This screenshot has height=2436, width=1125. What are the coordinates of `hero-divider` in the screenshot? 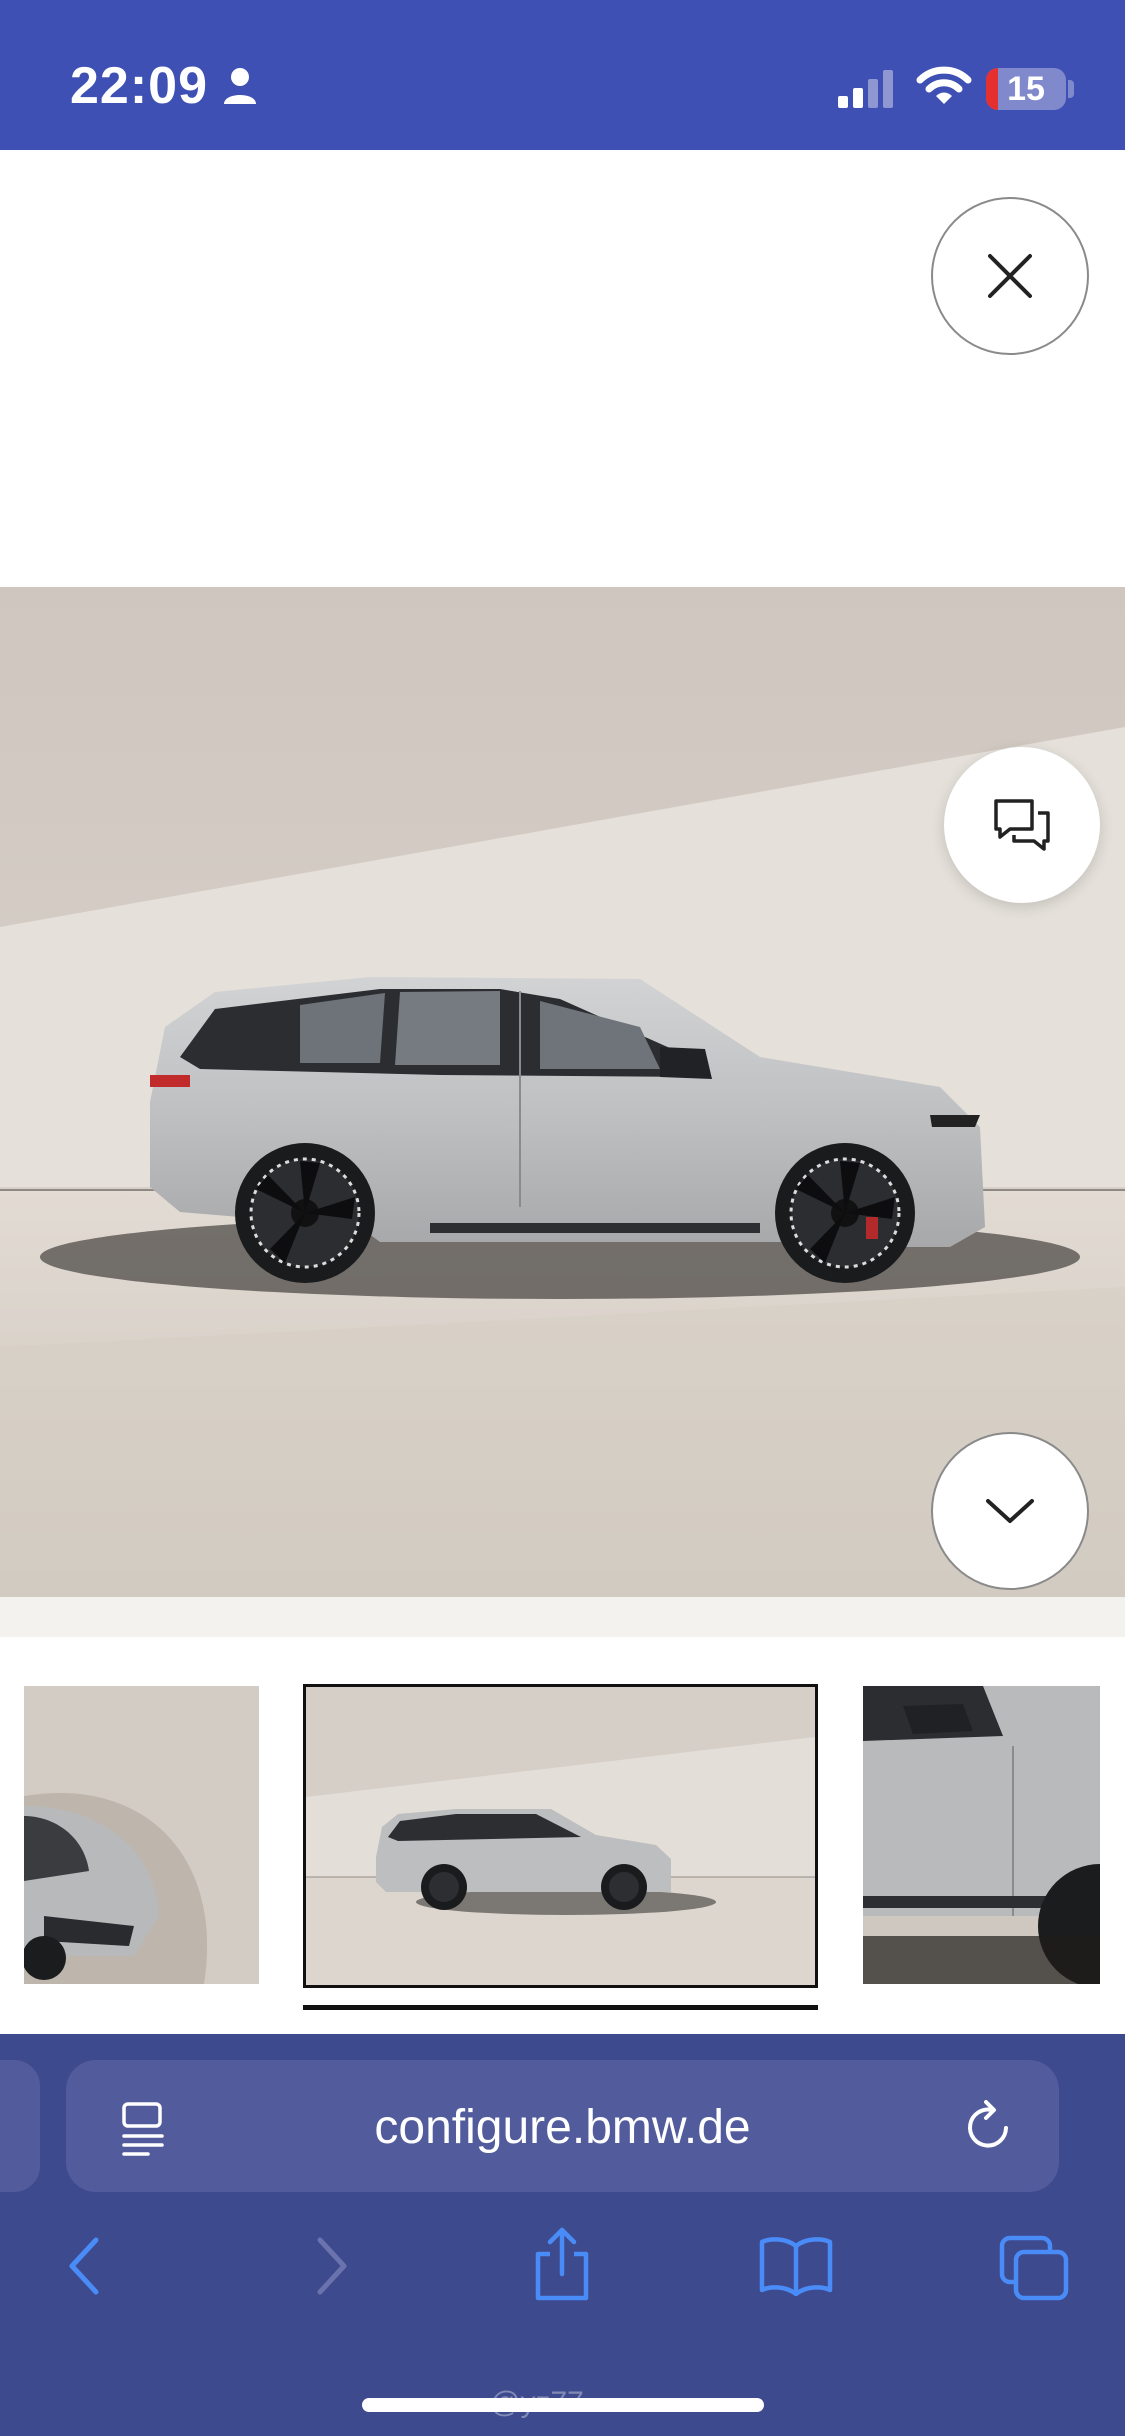 It's located at (562, 1617).